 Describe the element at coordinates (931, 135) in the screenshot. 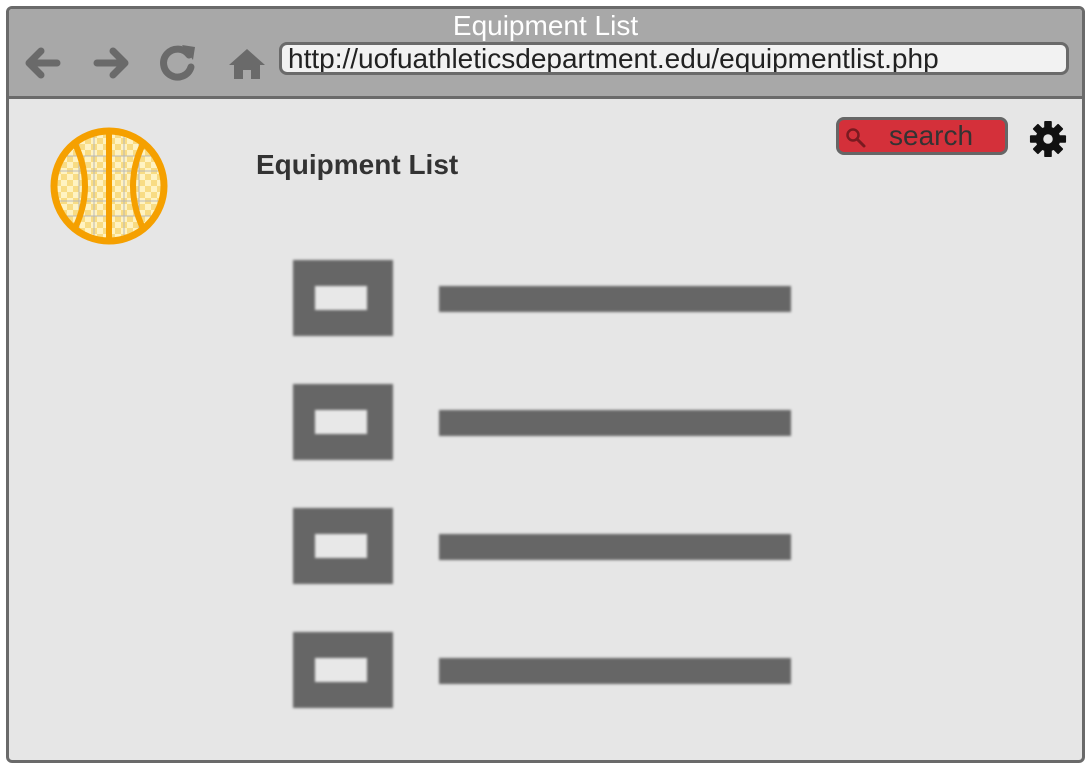

I see `search-label: search` at that location.